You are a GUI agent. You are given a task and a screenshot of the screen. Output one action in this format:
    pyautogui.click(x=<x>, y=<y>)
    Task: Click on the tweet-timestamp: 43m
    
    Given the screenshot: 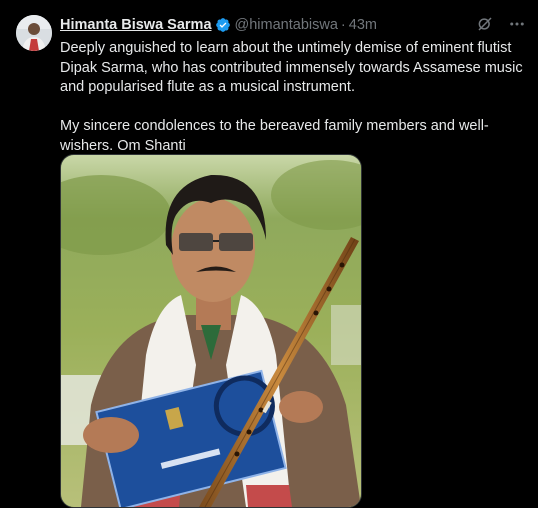 What is the action you would take?
    pyautogui.click(x=363, y=25)
    